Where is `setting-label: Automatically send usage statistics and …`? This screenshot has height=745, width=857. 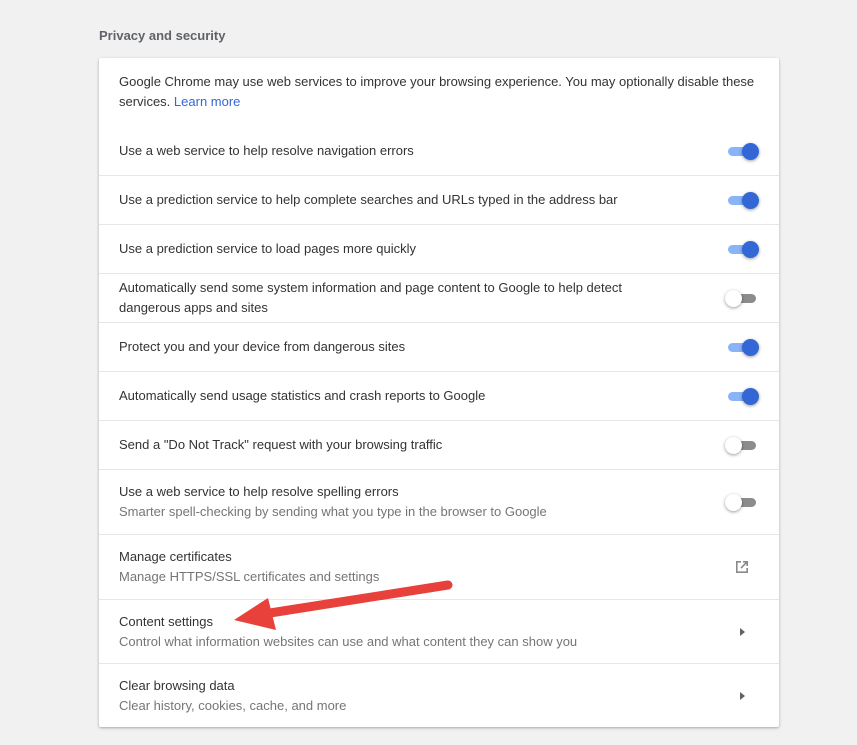 setting-label: Automatically send usage statistics and … is located at coordinates (302, 395).